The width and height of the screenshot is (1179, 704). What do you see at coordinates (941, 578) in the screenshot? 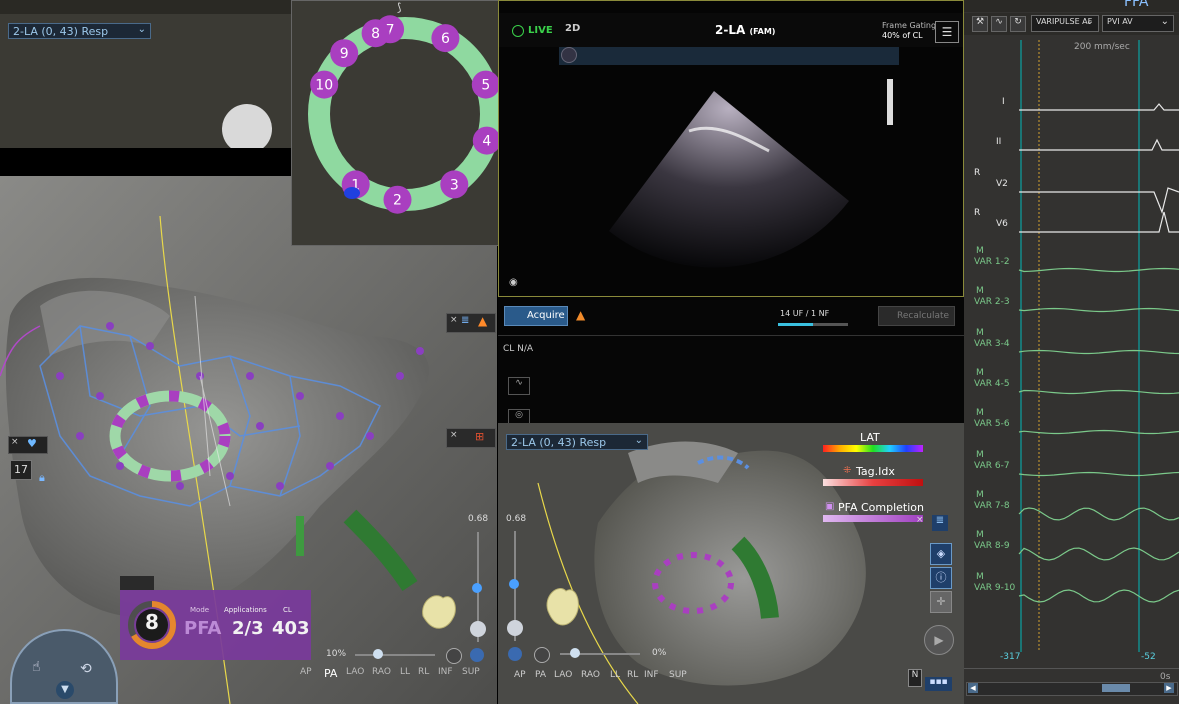
I see `info-icon: ⓘ` at bounding box center [941, 578].